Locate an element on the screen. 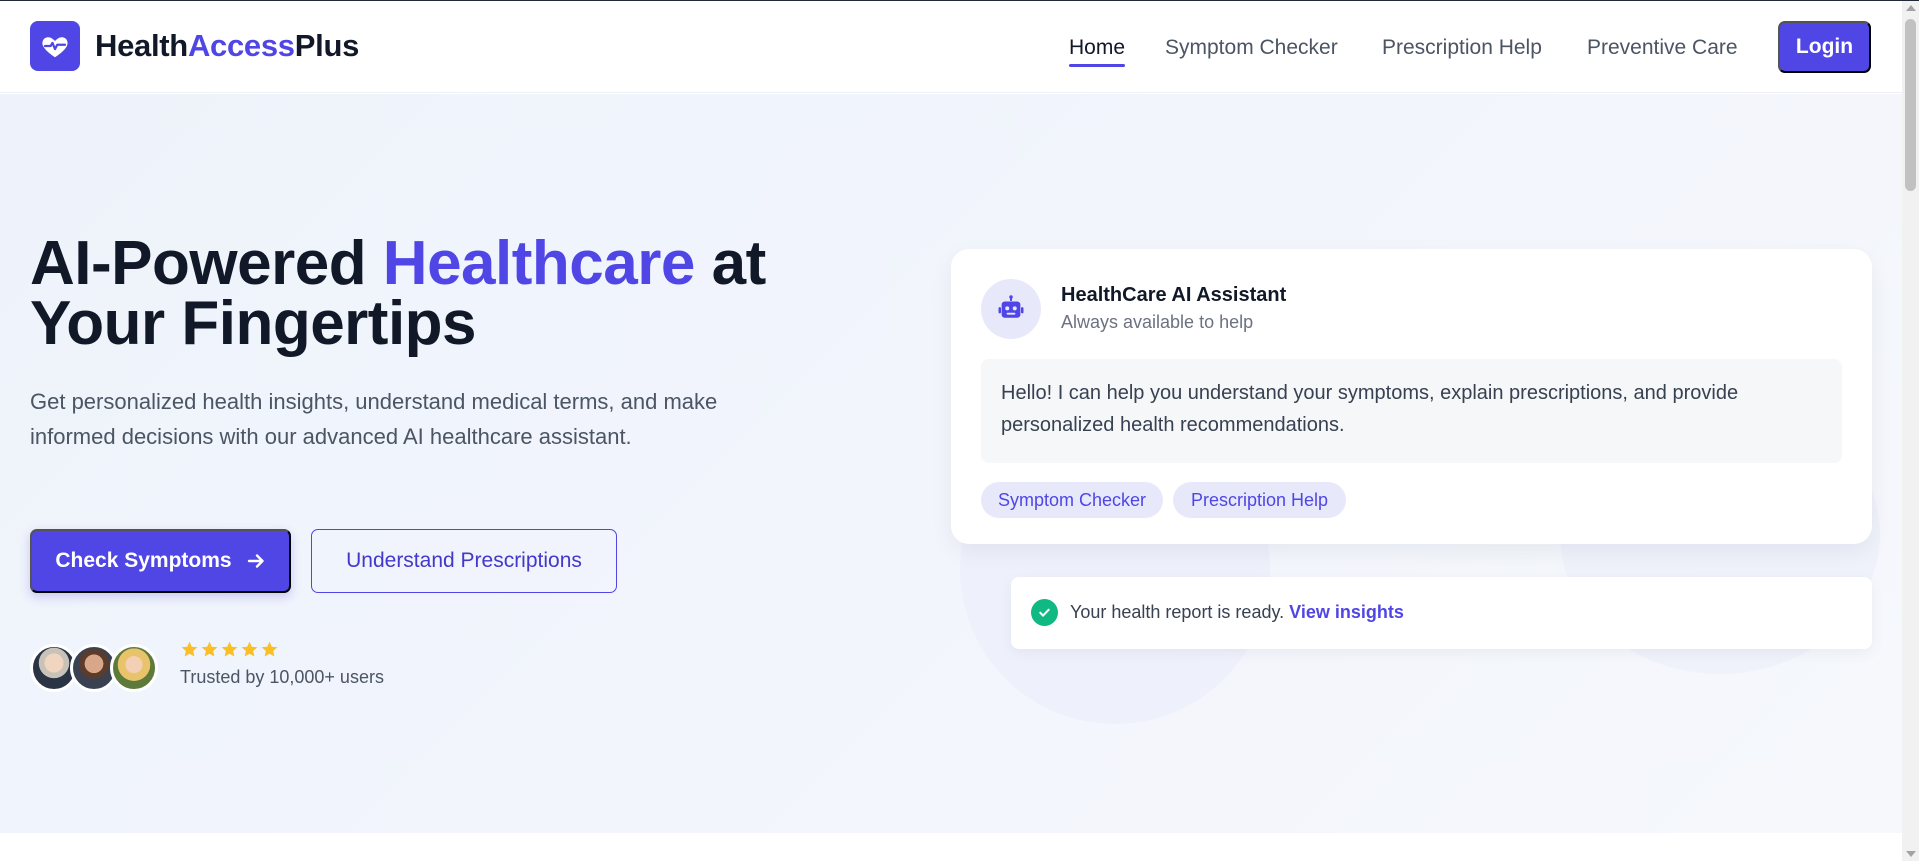  chip-symptom-checker: Symptom Checker is located at coordinates (1072, 500).